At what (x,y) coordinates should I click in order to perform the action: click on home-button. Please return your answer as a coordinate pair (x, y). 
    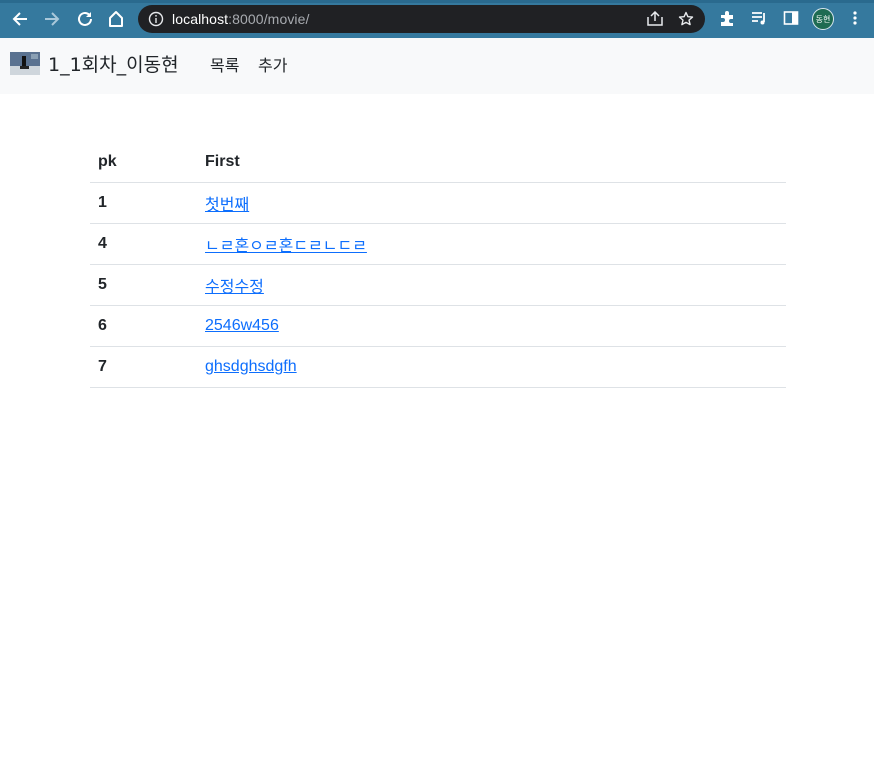
    Looking at the image, I should click on (116, 19).